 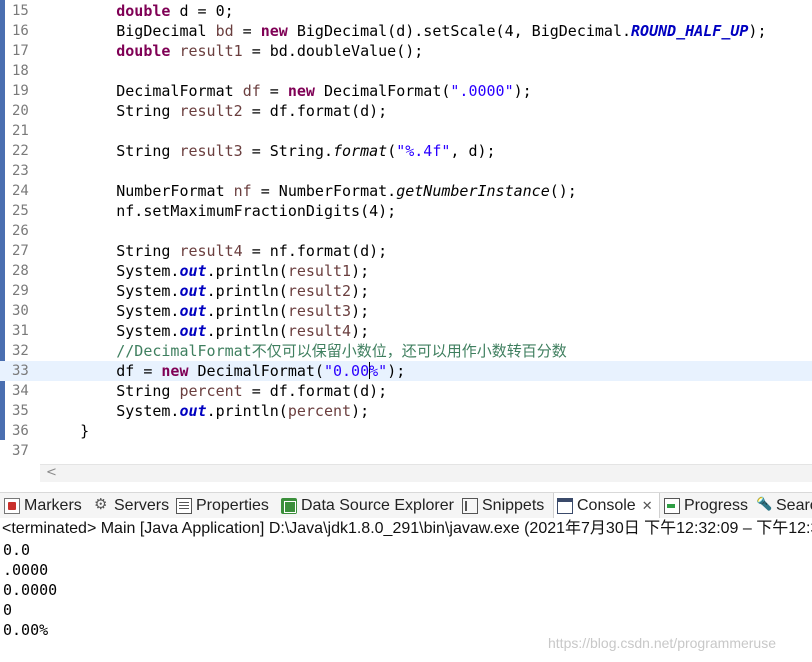 What do you see at coordinates (406, 431) in the screenshot?
I see `code-line: 36 }` at bounding box center [406, 431].